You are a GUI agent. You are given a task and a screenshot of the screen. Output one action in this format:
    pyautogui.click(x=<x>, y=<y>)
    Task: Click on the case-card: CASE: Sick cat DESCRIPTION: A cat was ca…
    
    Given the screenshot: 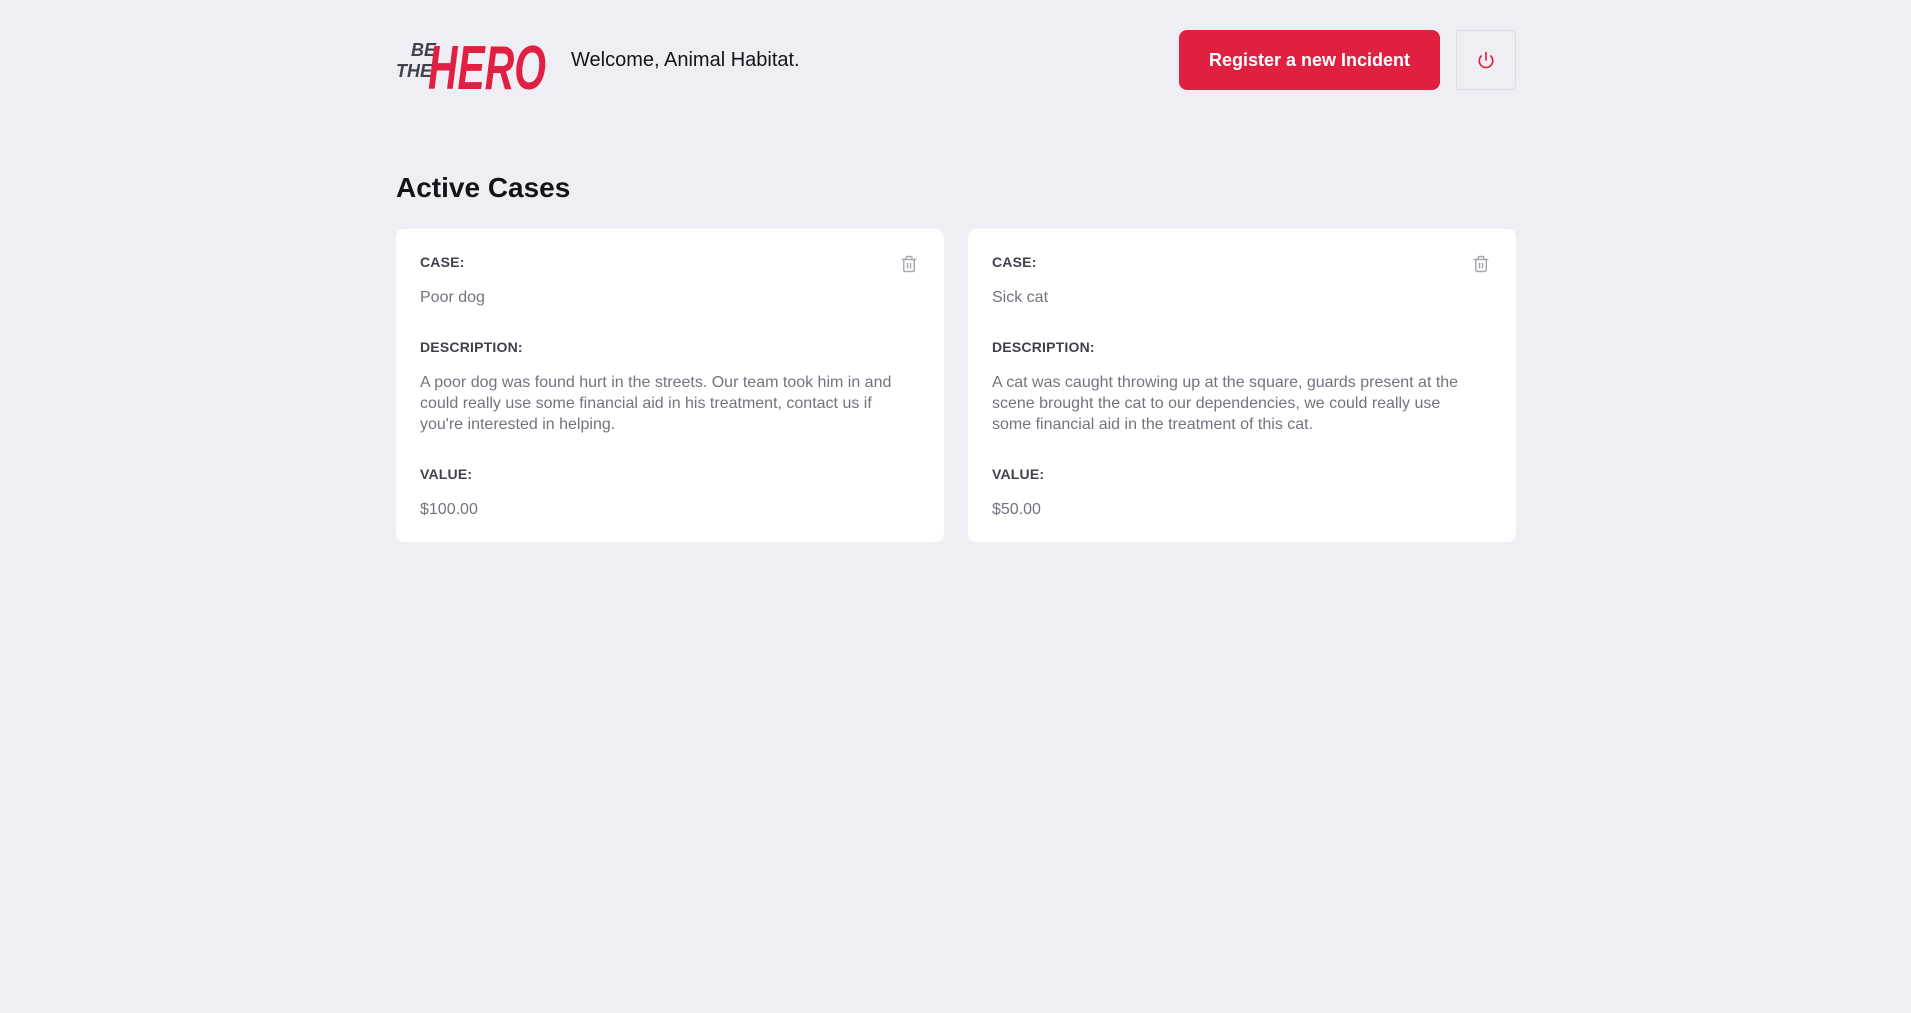 What is the action you would take?
    pyautogui.click(x=1242, y=385)
    